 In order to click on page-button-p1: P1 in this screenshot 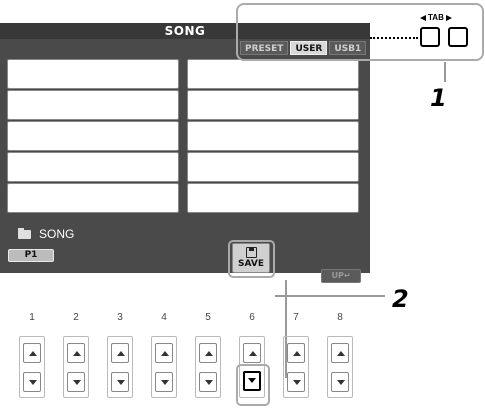, I will do `click(31, 255)`.